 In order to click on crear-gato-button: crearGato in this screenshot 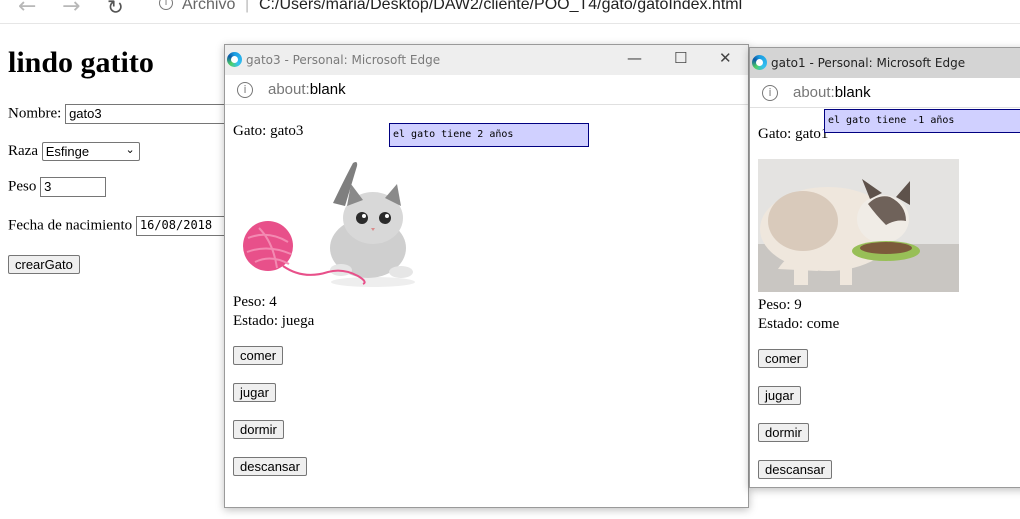, I will do `click(44, 264)`.